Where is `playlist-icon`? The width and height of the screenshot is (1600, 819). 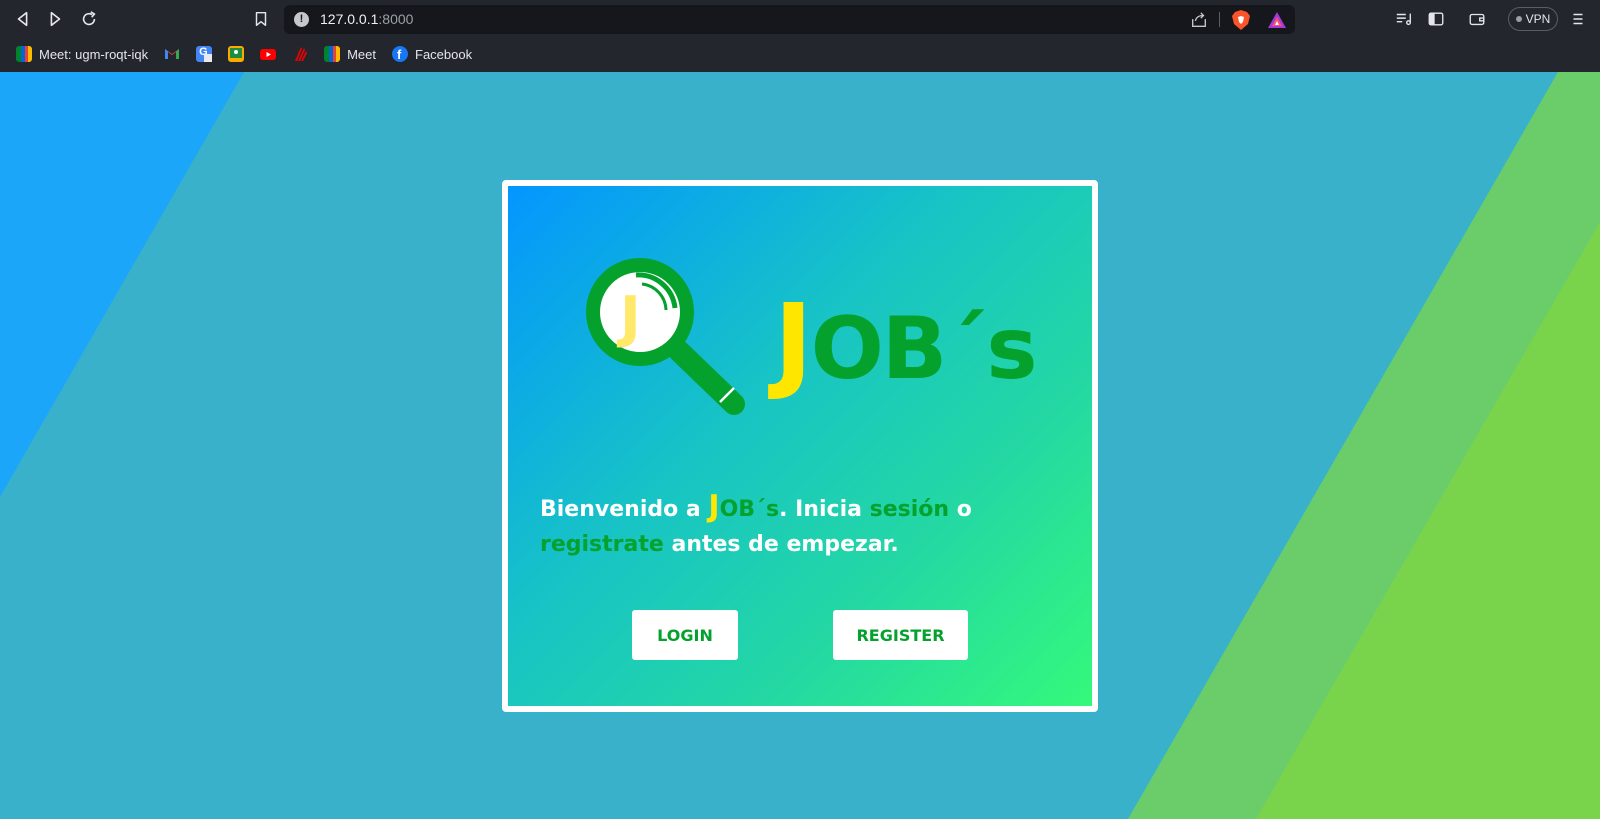
playlist-icon is located at coordinates (1403, 19).